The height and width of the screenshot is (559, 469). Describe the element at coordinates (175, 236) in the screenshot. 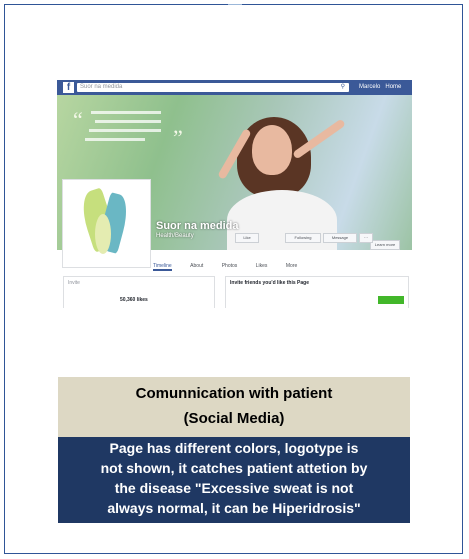

I see `page-category: Health/Beauty` at that location.